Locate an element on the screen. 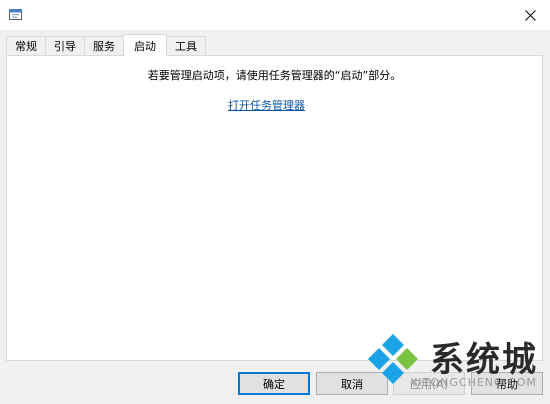 This screenshot has height=404, width=550. ok-button: 确定 is located at coordinates (274, 383).